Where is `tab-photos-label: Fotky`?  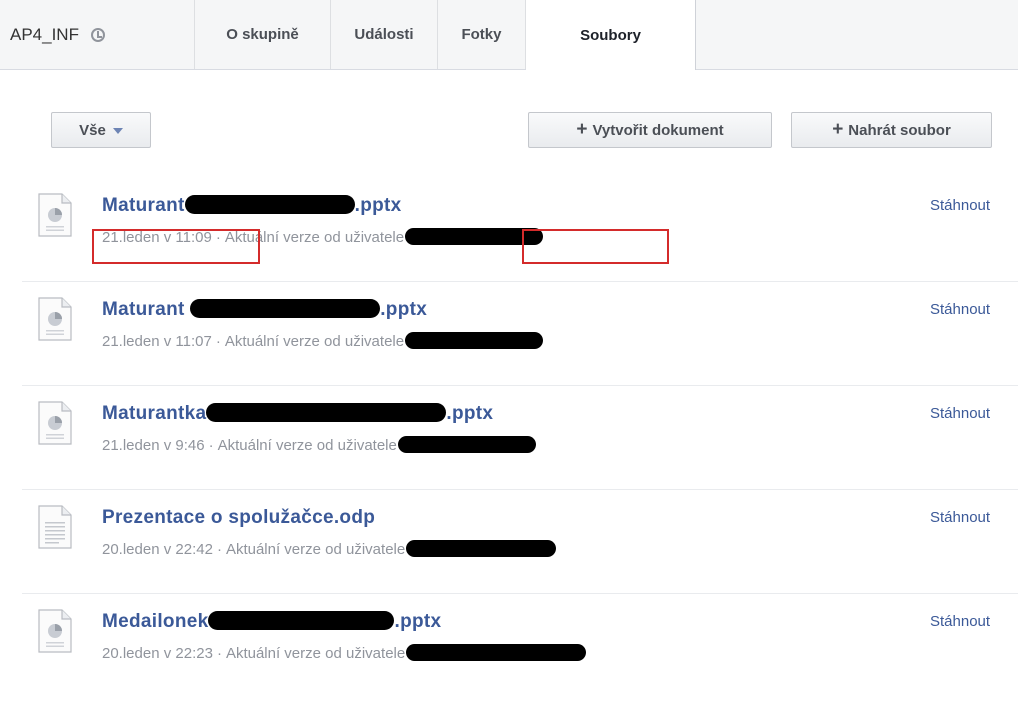
tab-photos-label: Fotky is located at coordinates (481, 34).